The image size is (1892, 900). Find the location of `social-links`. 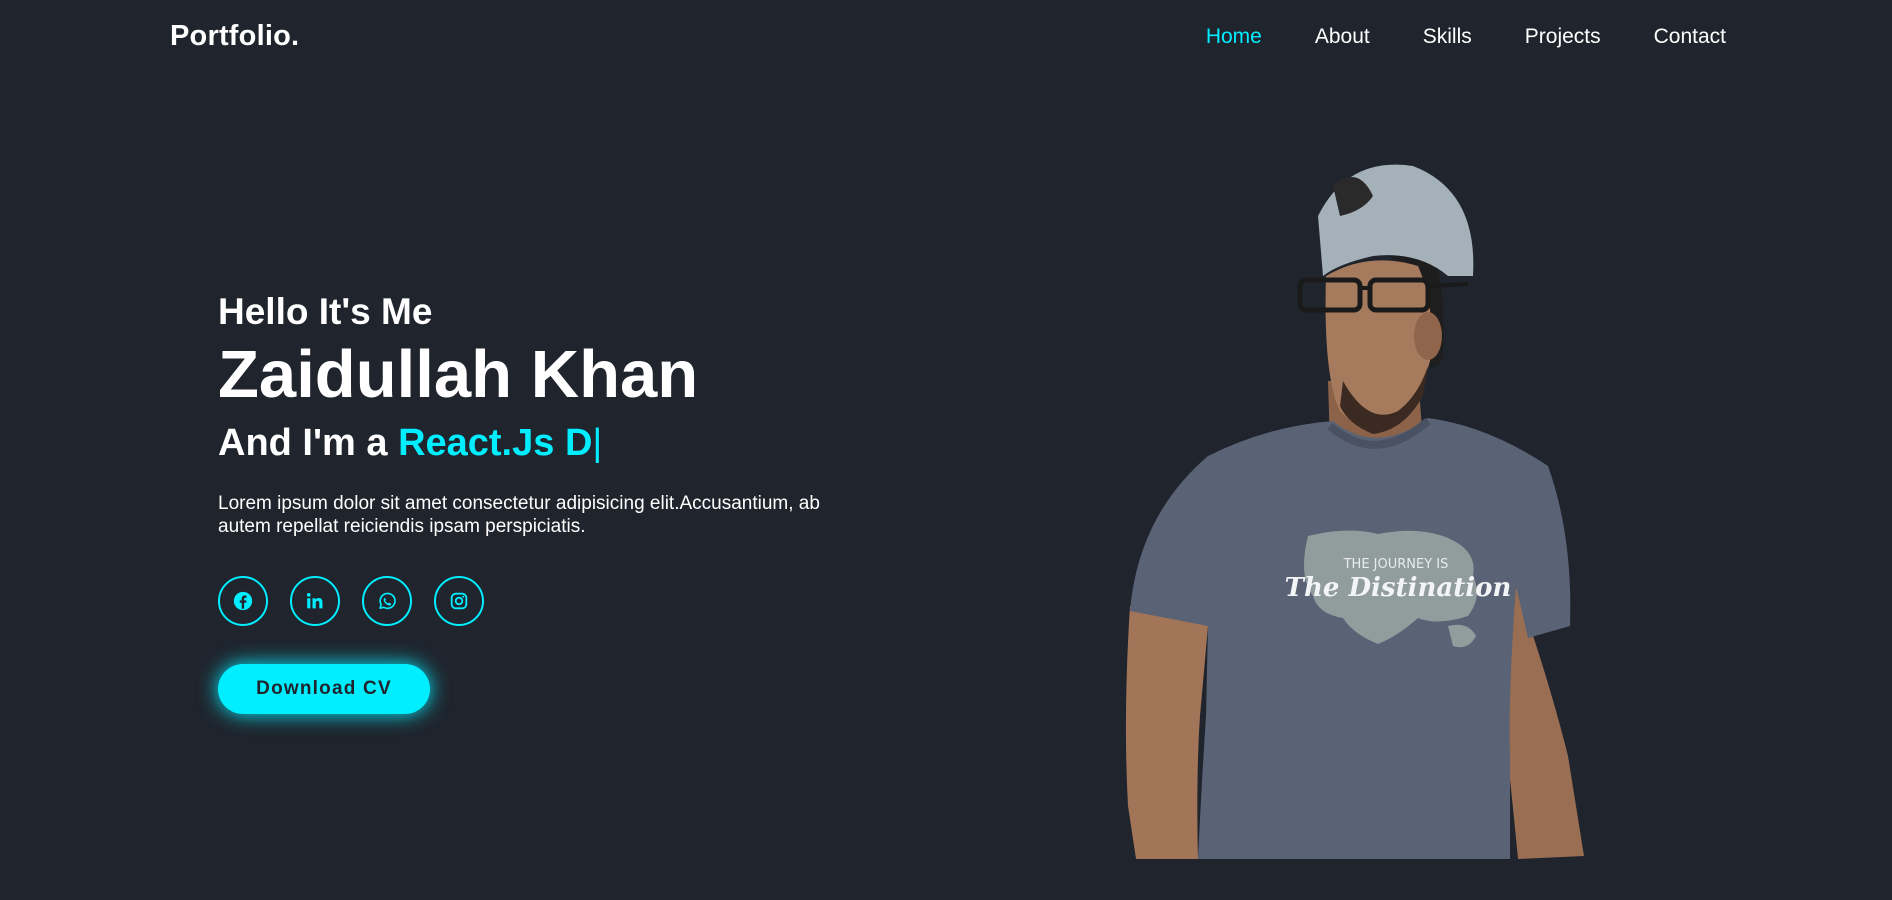

social-links is located at coordinates (558, 601).